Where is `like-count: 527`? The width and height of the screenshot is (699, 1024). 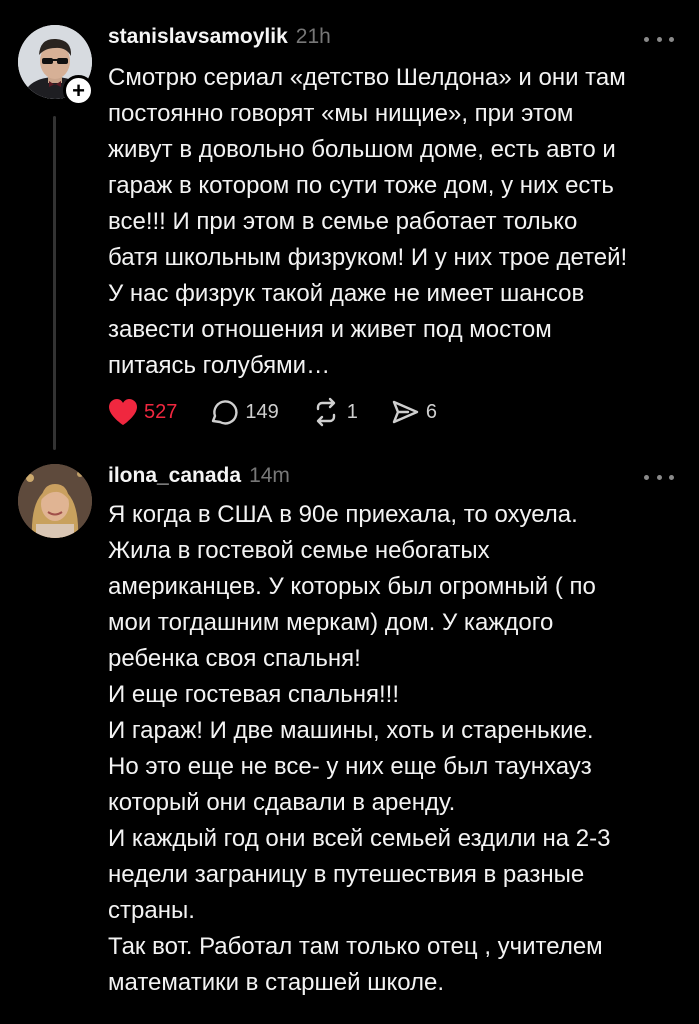
like-count: 527 is located at coordinates (161, 411).